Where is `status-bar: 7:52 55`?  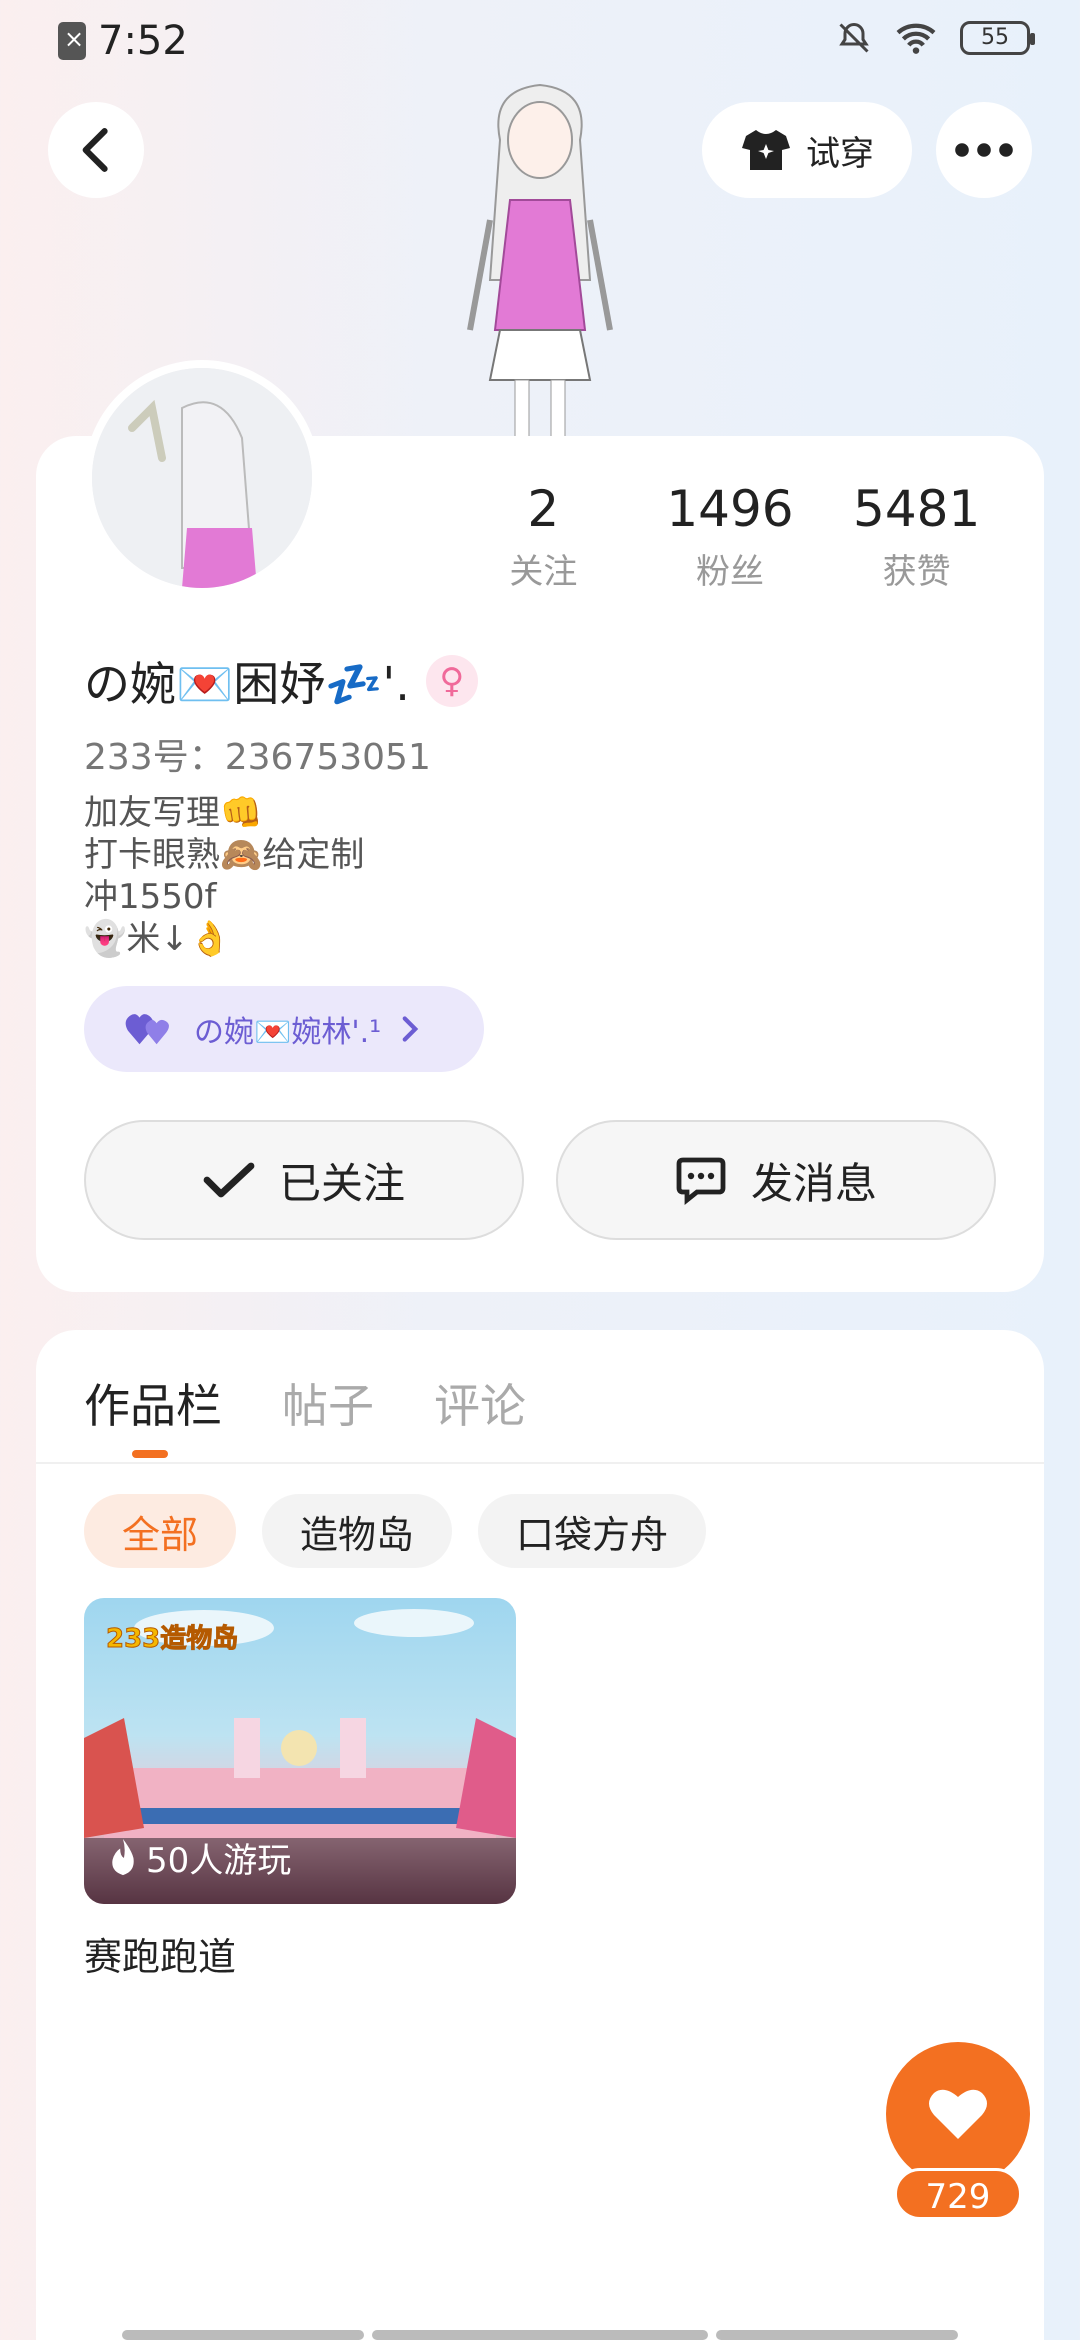
status-bar: 7:52 55 is located at coordinates (540, 43).